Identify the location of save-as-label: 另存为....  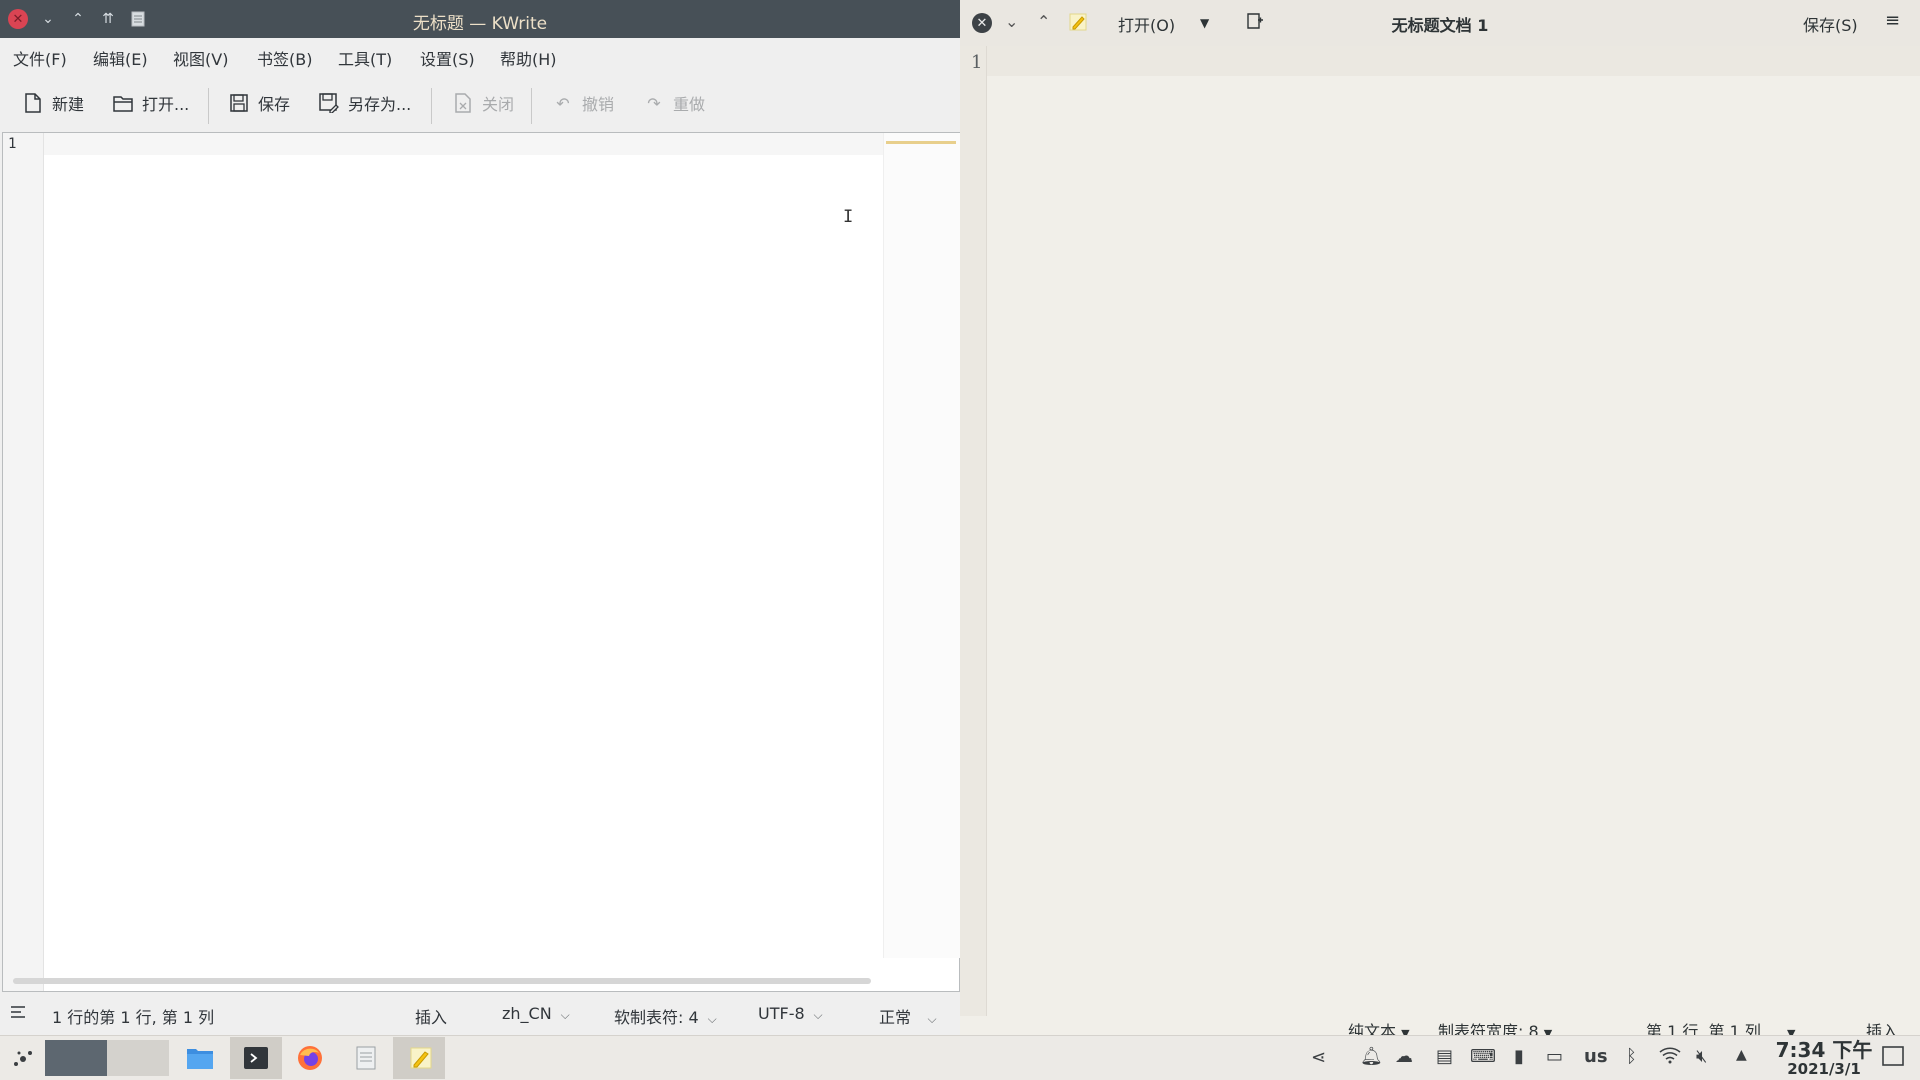
(380, 104).